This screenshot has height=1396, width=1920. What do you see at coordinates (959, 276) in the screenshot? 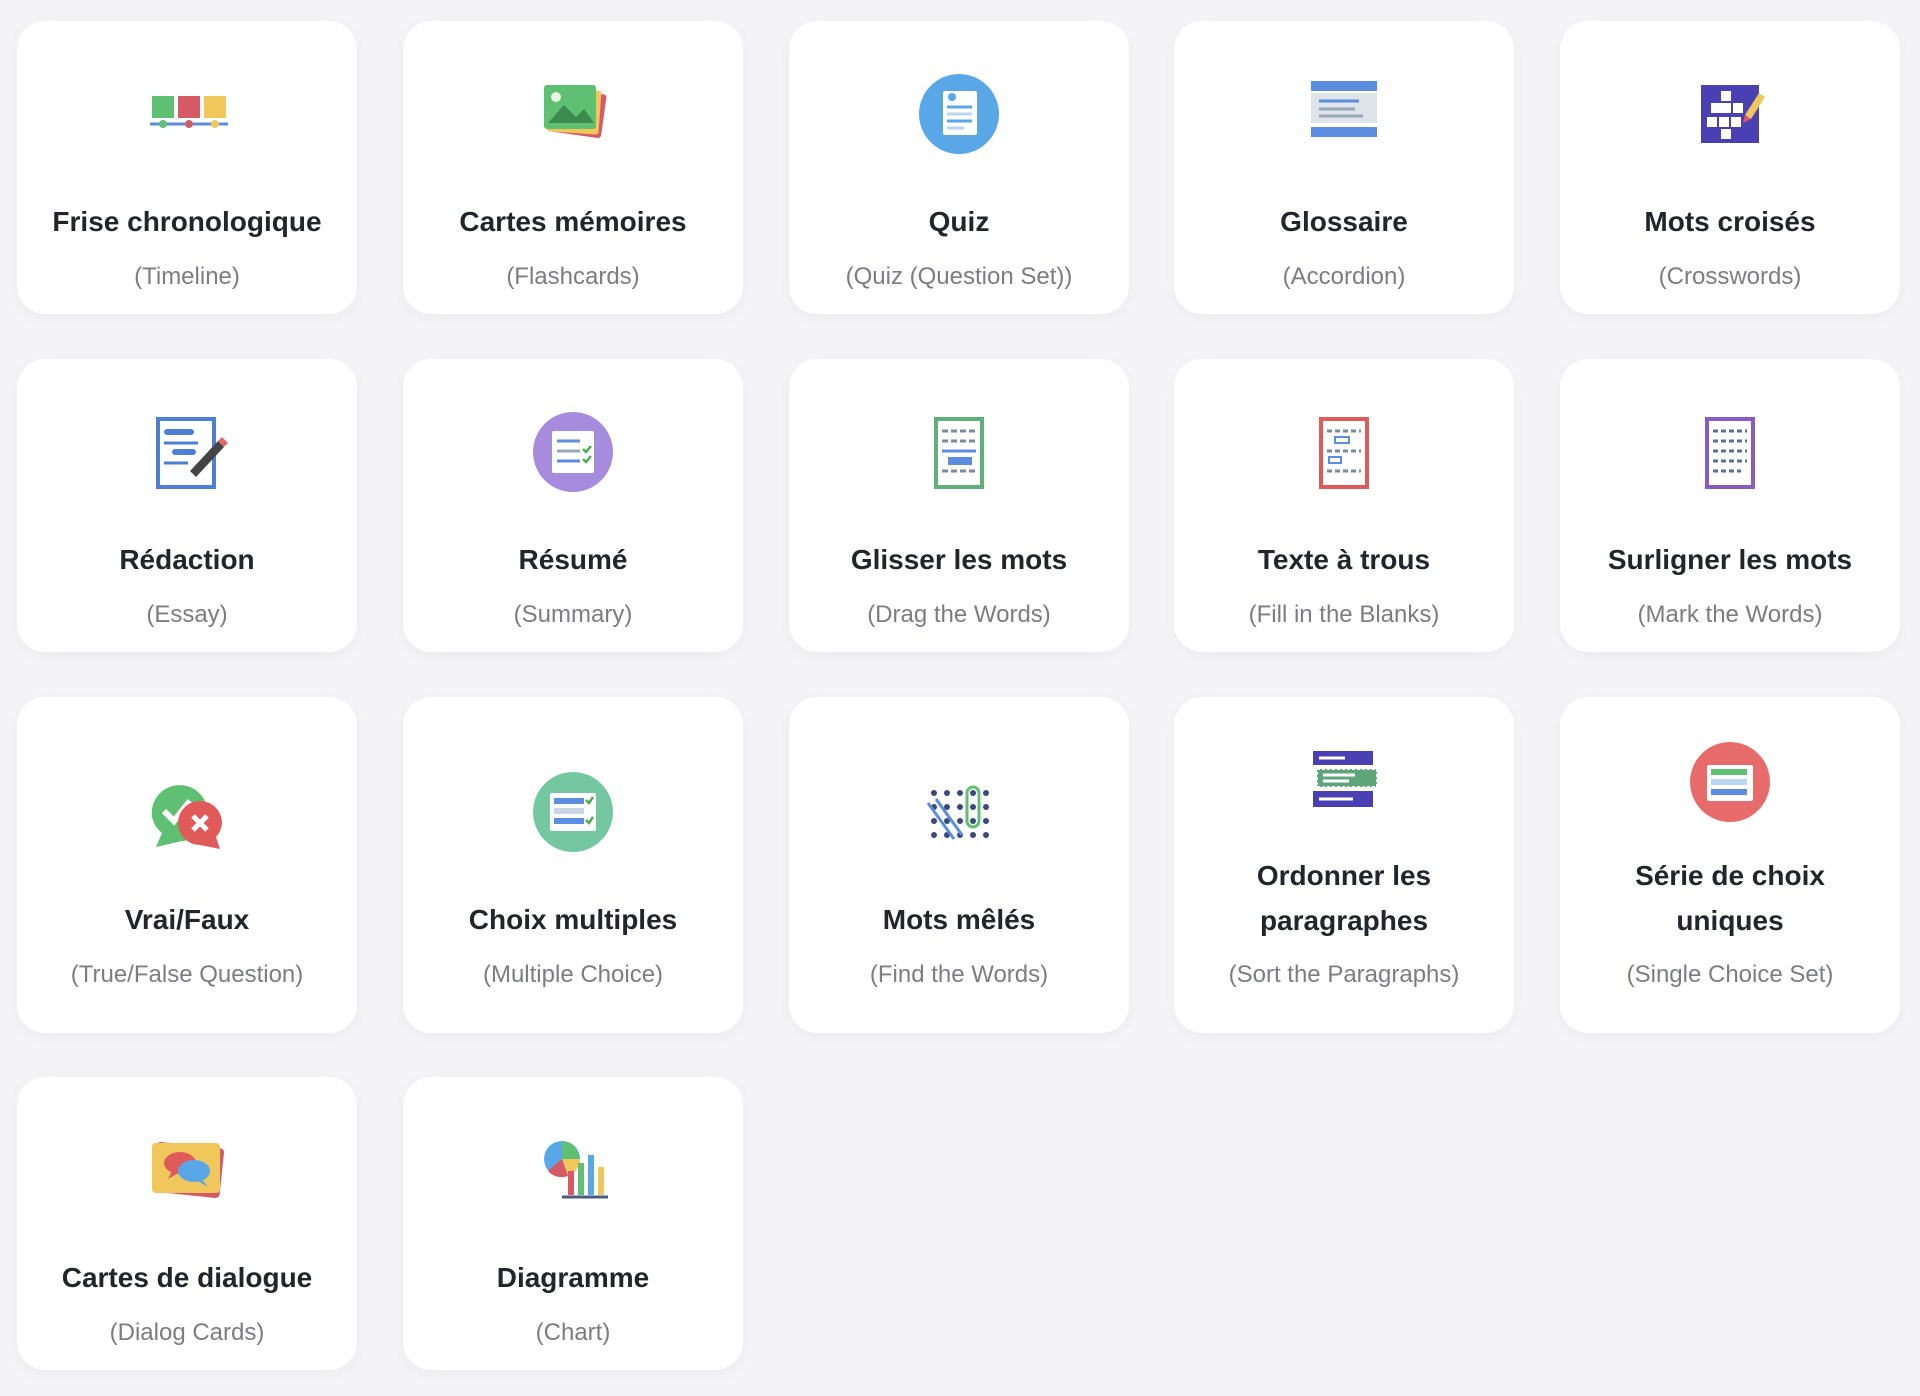
I see `card-subtitle: (Quiz (Question Set))` at bounding box center [959, 276].